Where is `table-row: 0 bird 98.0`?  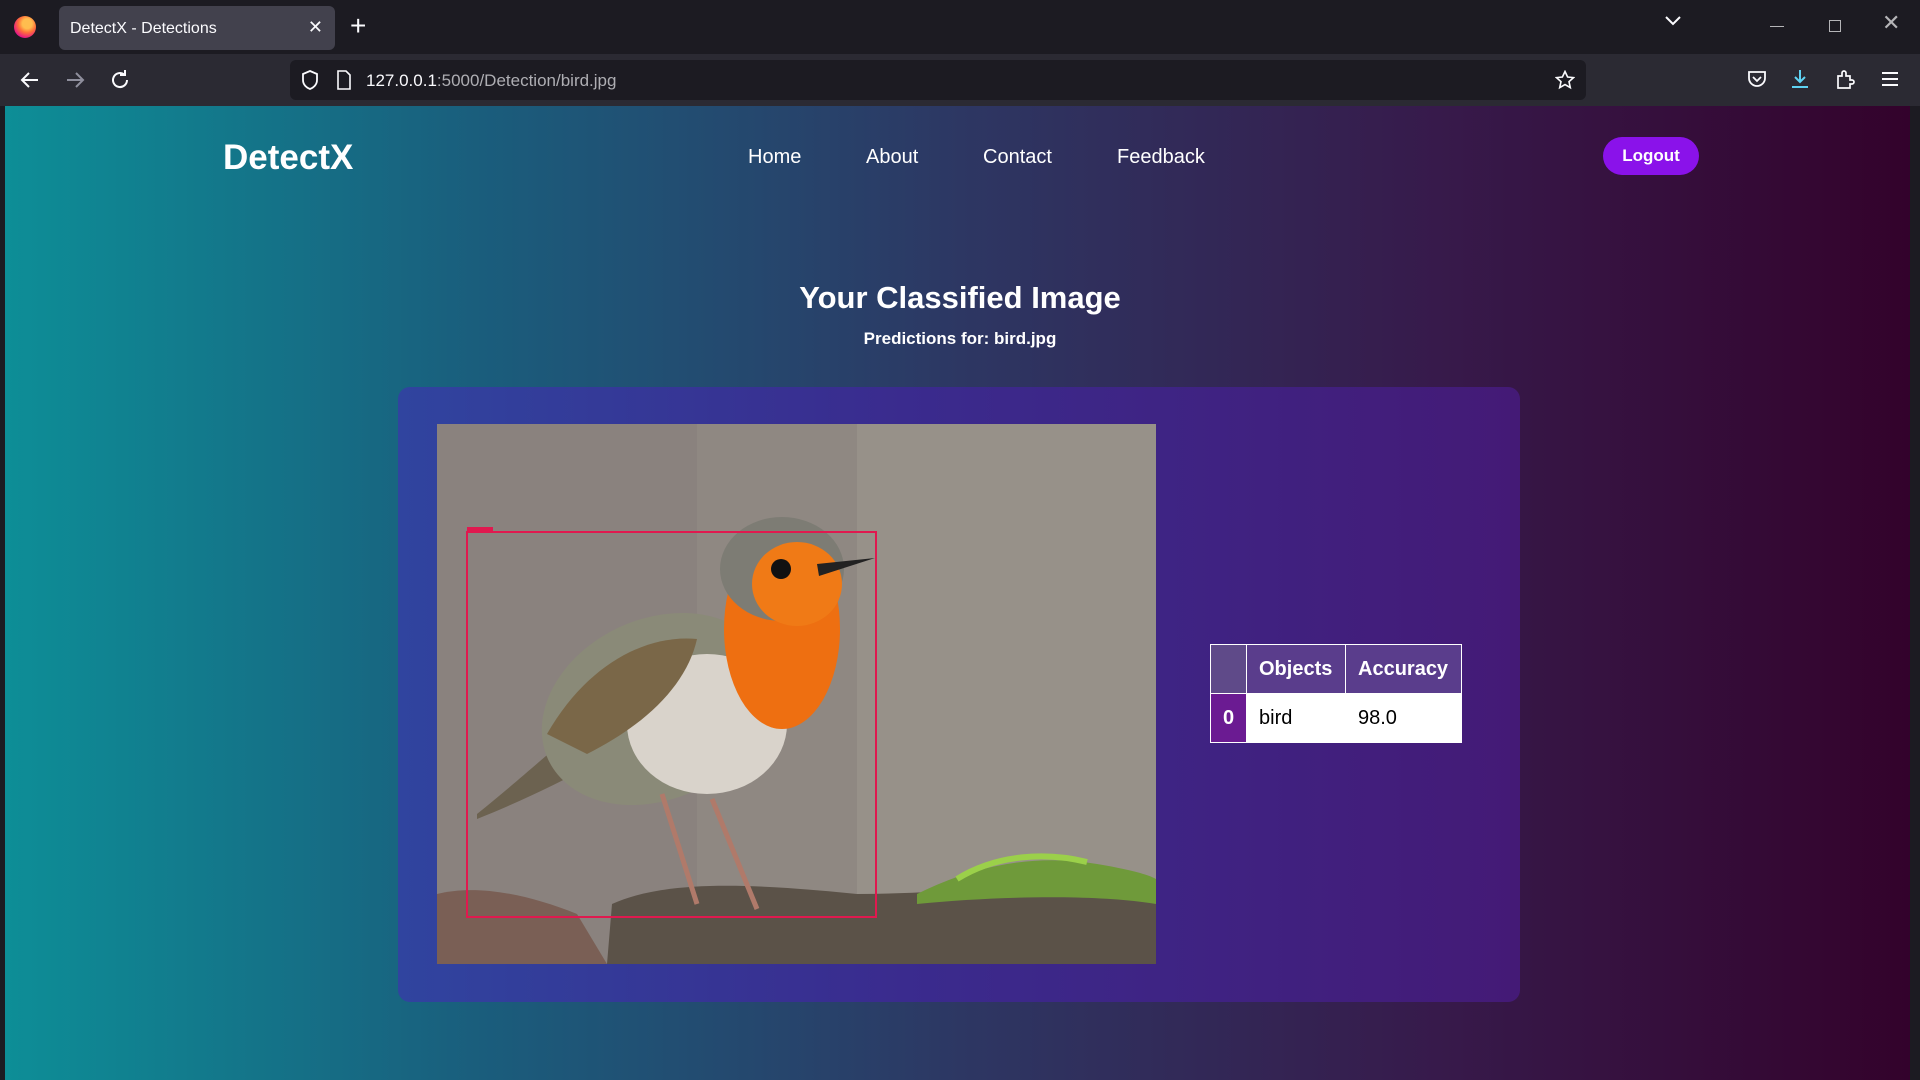 table-row: 0 bird 98.0 is located at coordinates (1336, 718).